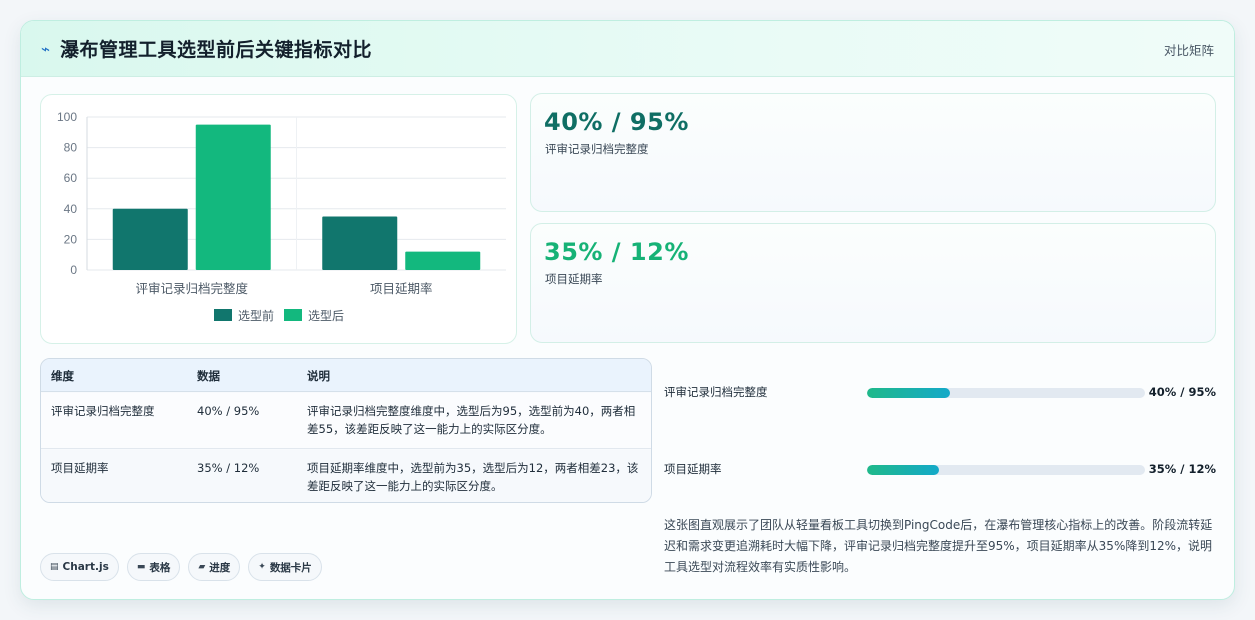  Describe the element at coordinates (873, 152) in the screenshot. I see `kpi-card-archive: 40% / 95% 评审记录归档完整度` at that location.